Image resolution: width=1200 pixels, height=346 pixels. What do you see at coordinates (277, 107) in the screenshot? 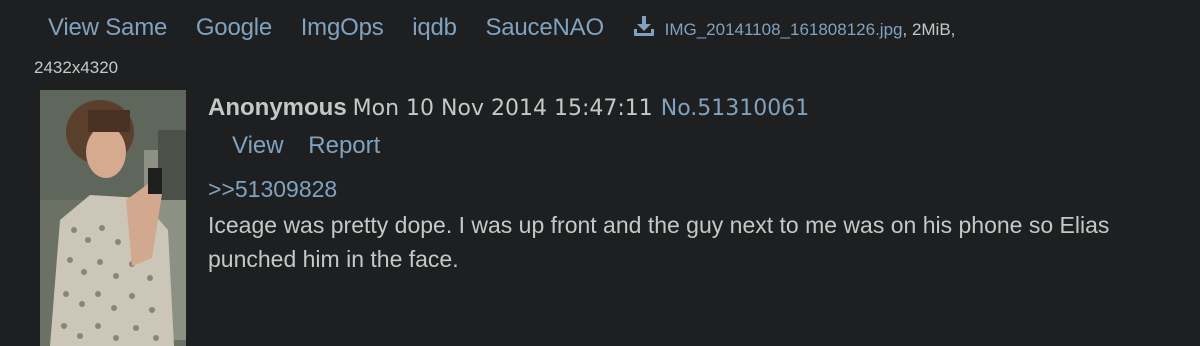
I see `poster-name: Anonymous` at bounding box center [277, 107].